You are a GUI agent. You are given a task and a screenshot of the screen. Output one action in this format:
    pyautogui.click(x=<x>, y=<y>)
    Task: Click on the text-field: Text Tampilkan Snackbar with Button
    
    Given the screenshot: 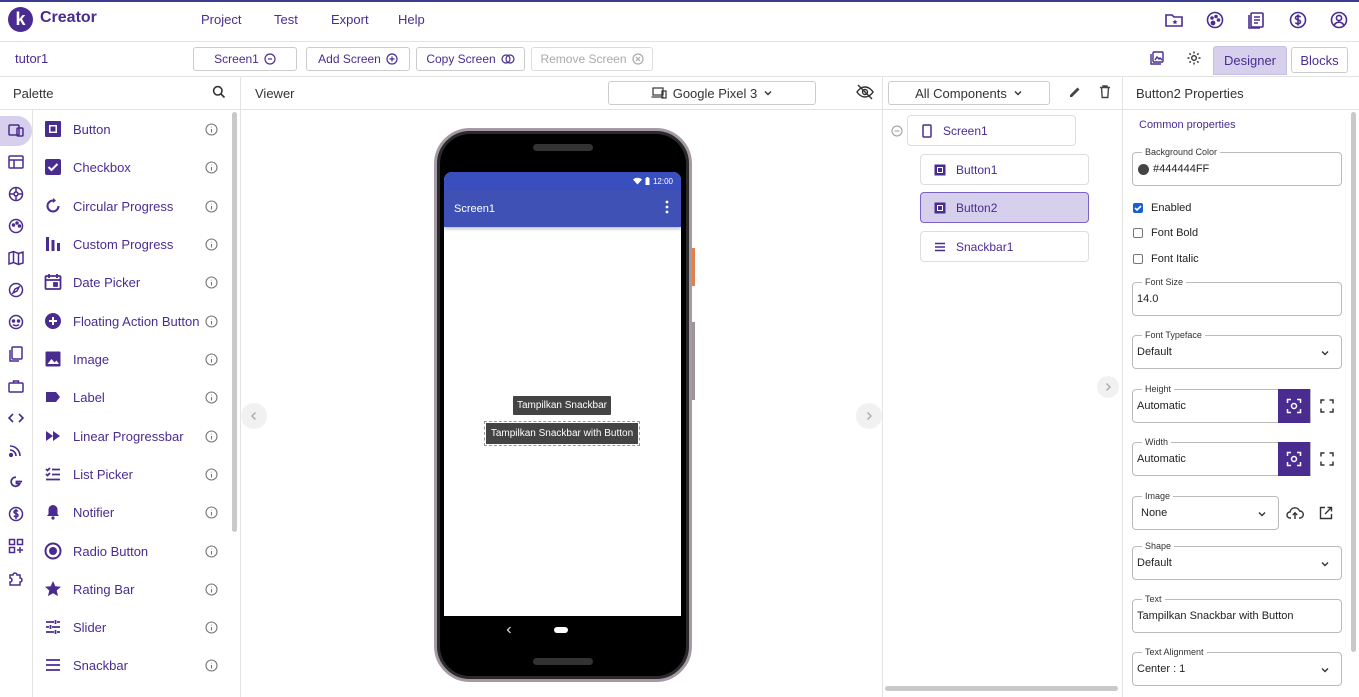 What is the action you would take?
    pyautogui.click(x=1237, y=613)
    